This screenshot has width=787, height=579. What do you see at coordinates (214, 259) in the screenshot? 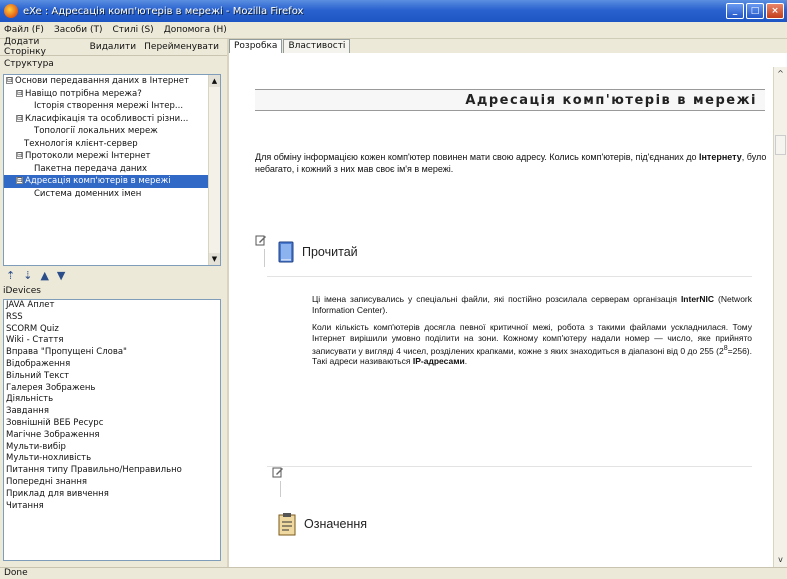
I see `scroll-down-icon: ▼` at bounding box center [214, 259].